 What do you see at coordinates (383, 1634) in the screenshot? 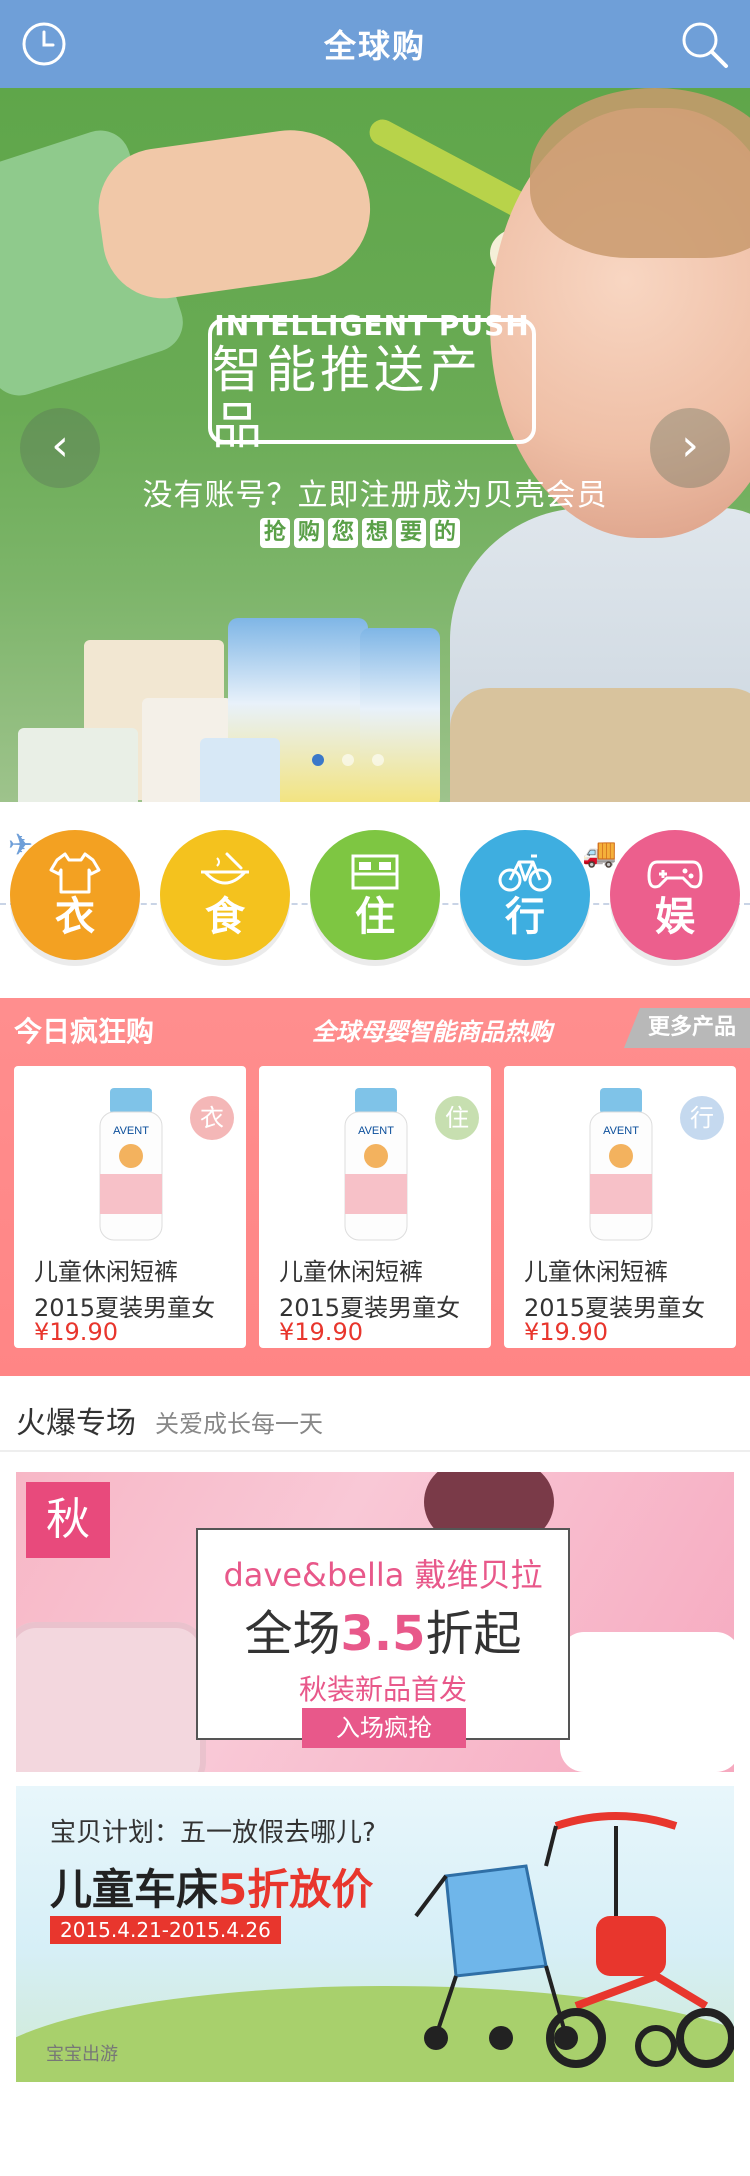
I see `discount-num: 3.5` at bounding box center [383, 1634].